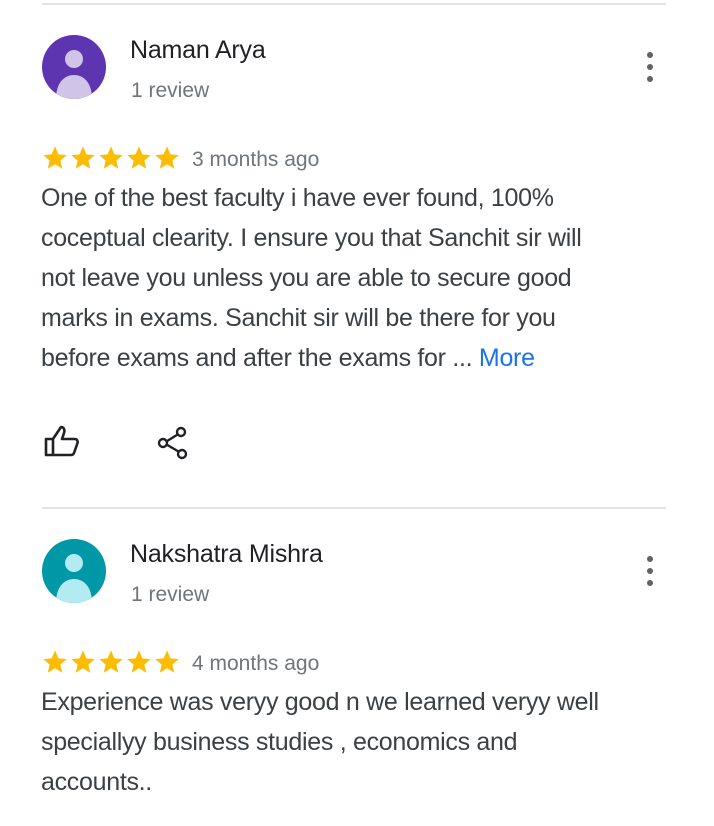 This screenshot has width=714, height=826. Describe the element at coordinates (256, 159) in the screenshot. I see `review-date: 3 months ago` at that location.